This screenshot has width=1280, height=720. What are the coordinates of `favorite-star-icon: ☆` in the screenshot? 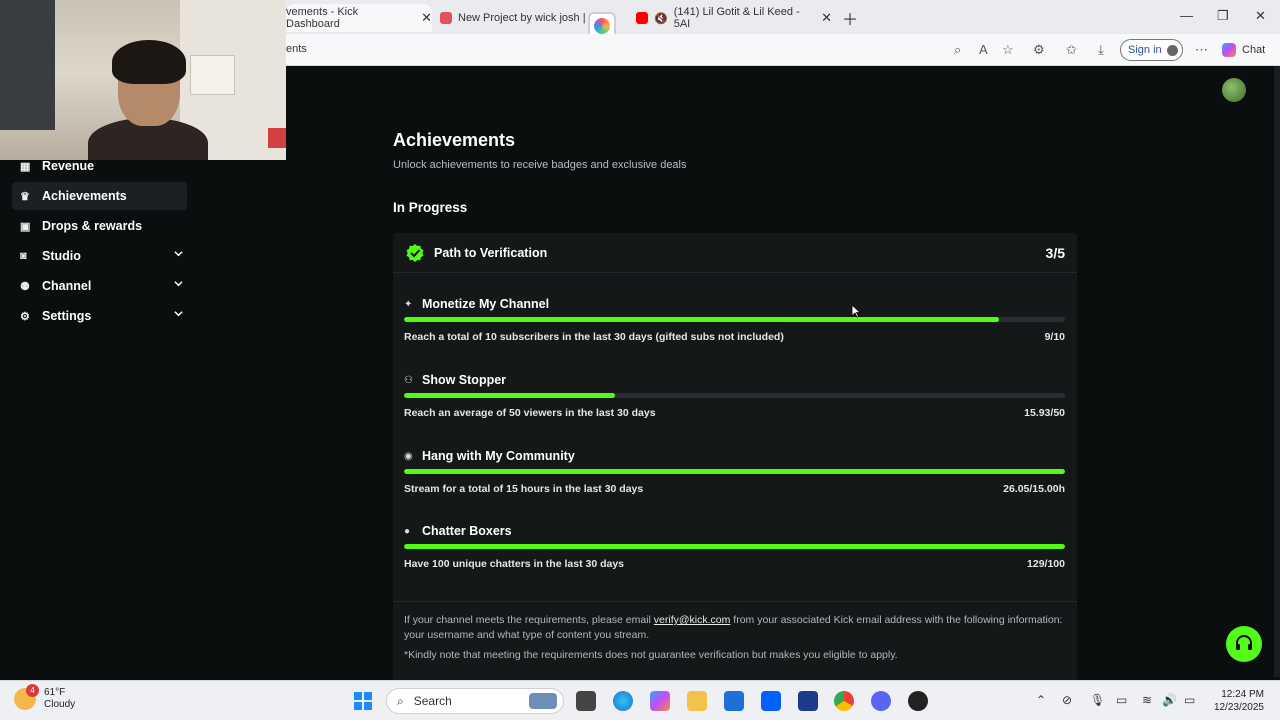 It's located at (1008, 50).